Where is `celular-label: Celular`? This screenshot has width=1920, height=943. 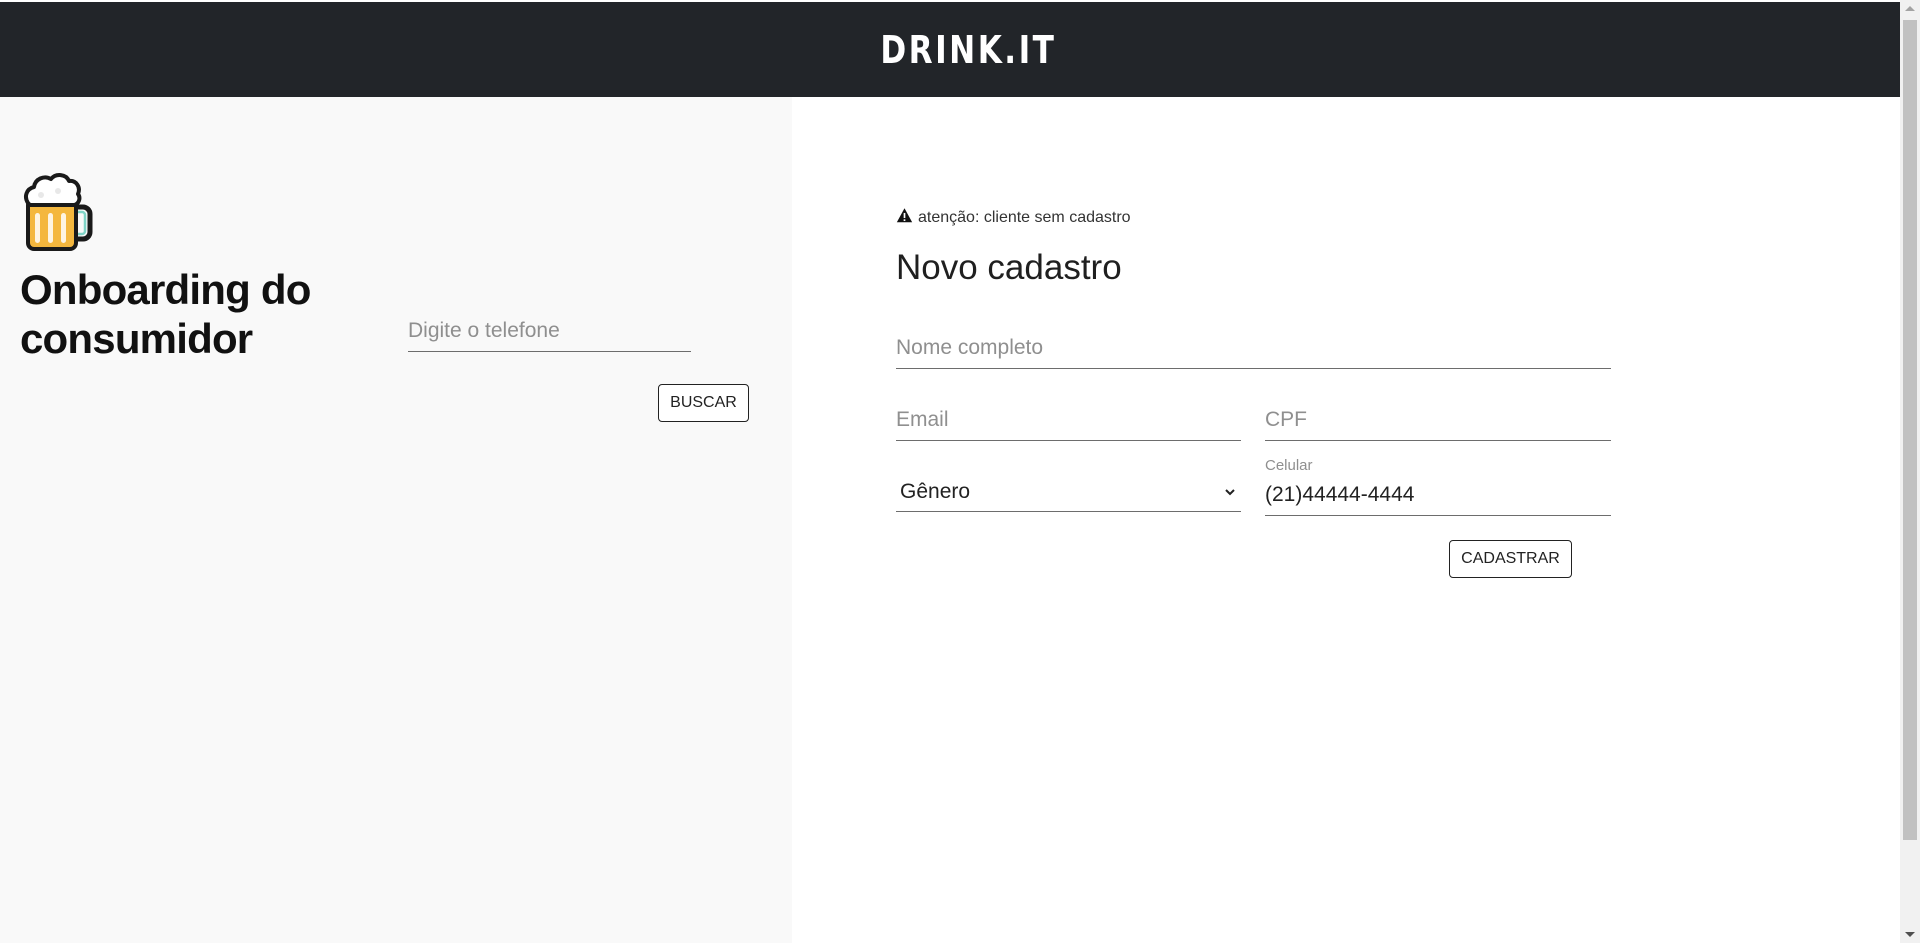 celular-label: Celular is located at coordinates (1289, 465).